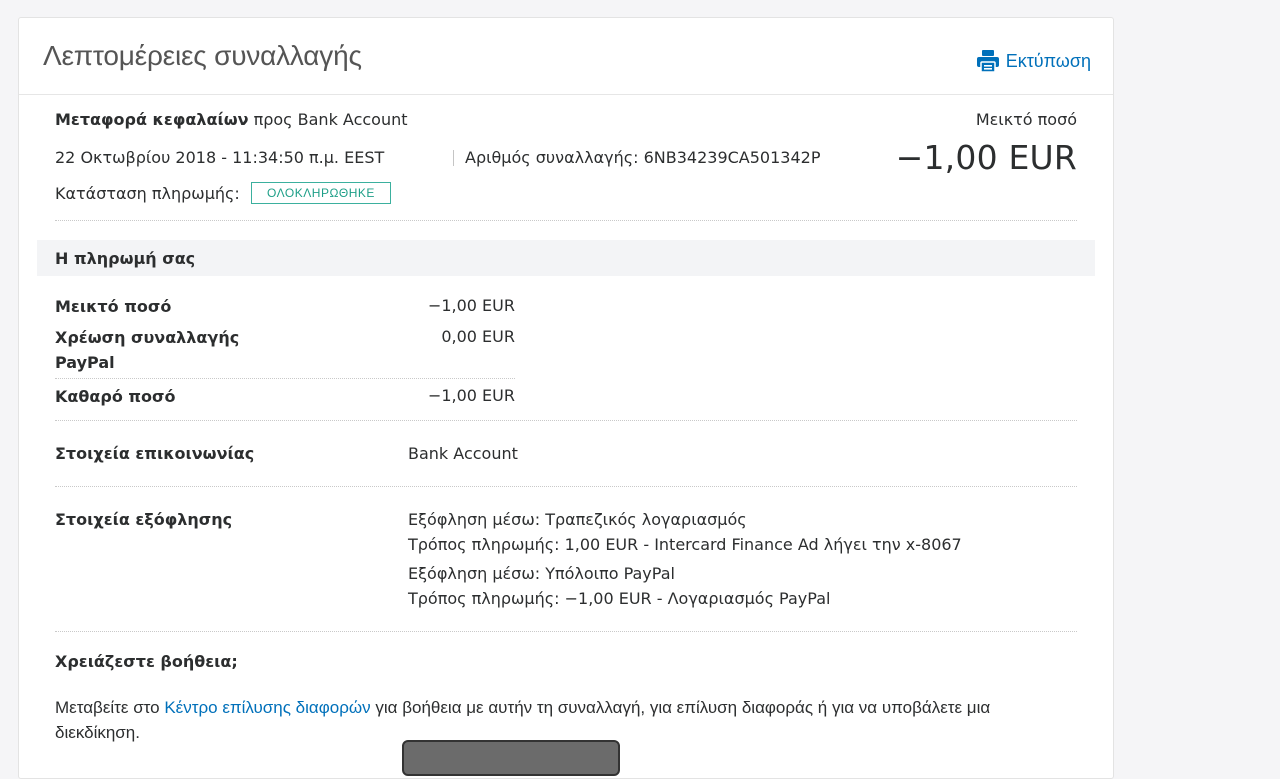 The width and height of the screenshot is (1280, 779). Describe the element at coordinates (478, 336) in the screenshot. I see `fee-value: 0,00 EUR` at that location.